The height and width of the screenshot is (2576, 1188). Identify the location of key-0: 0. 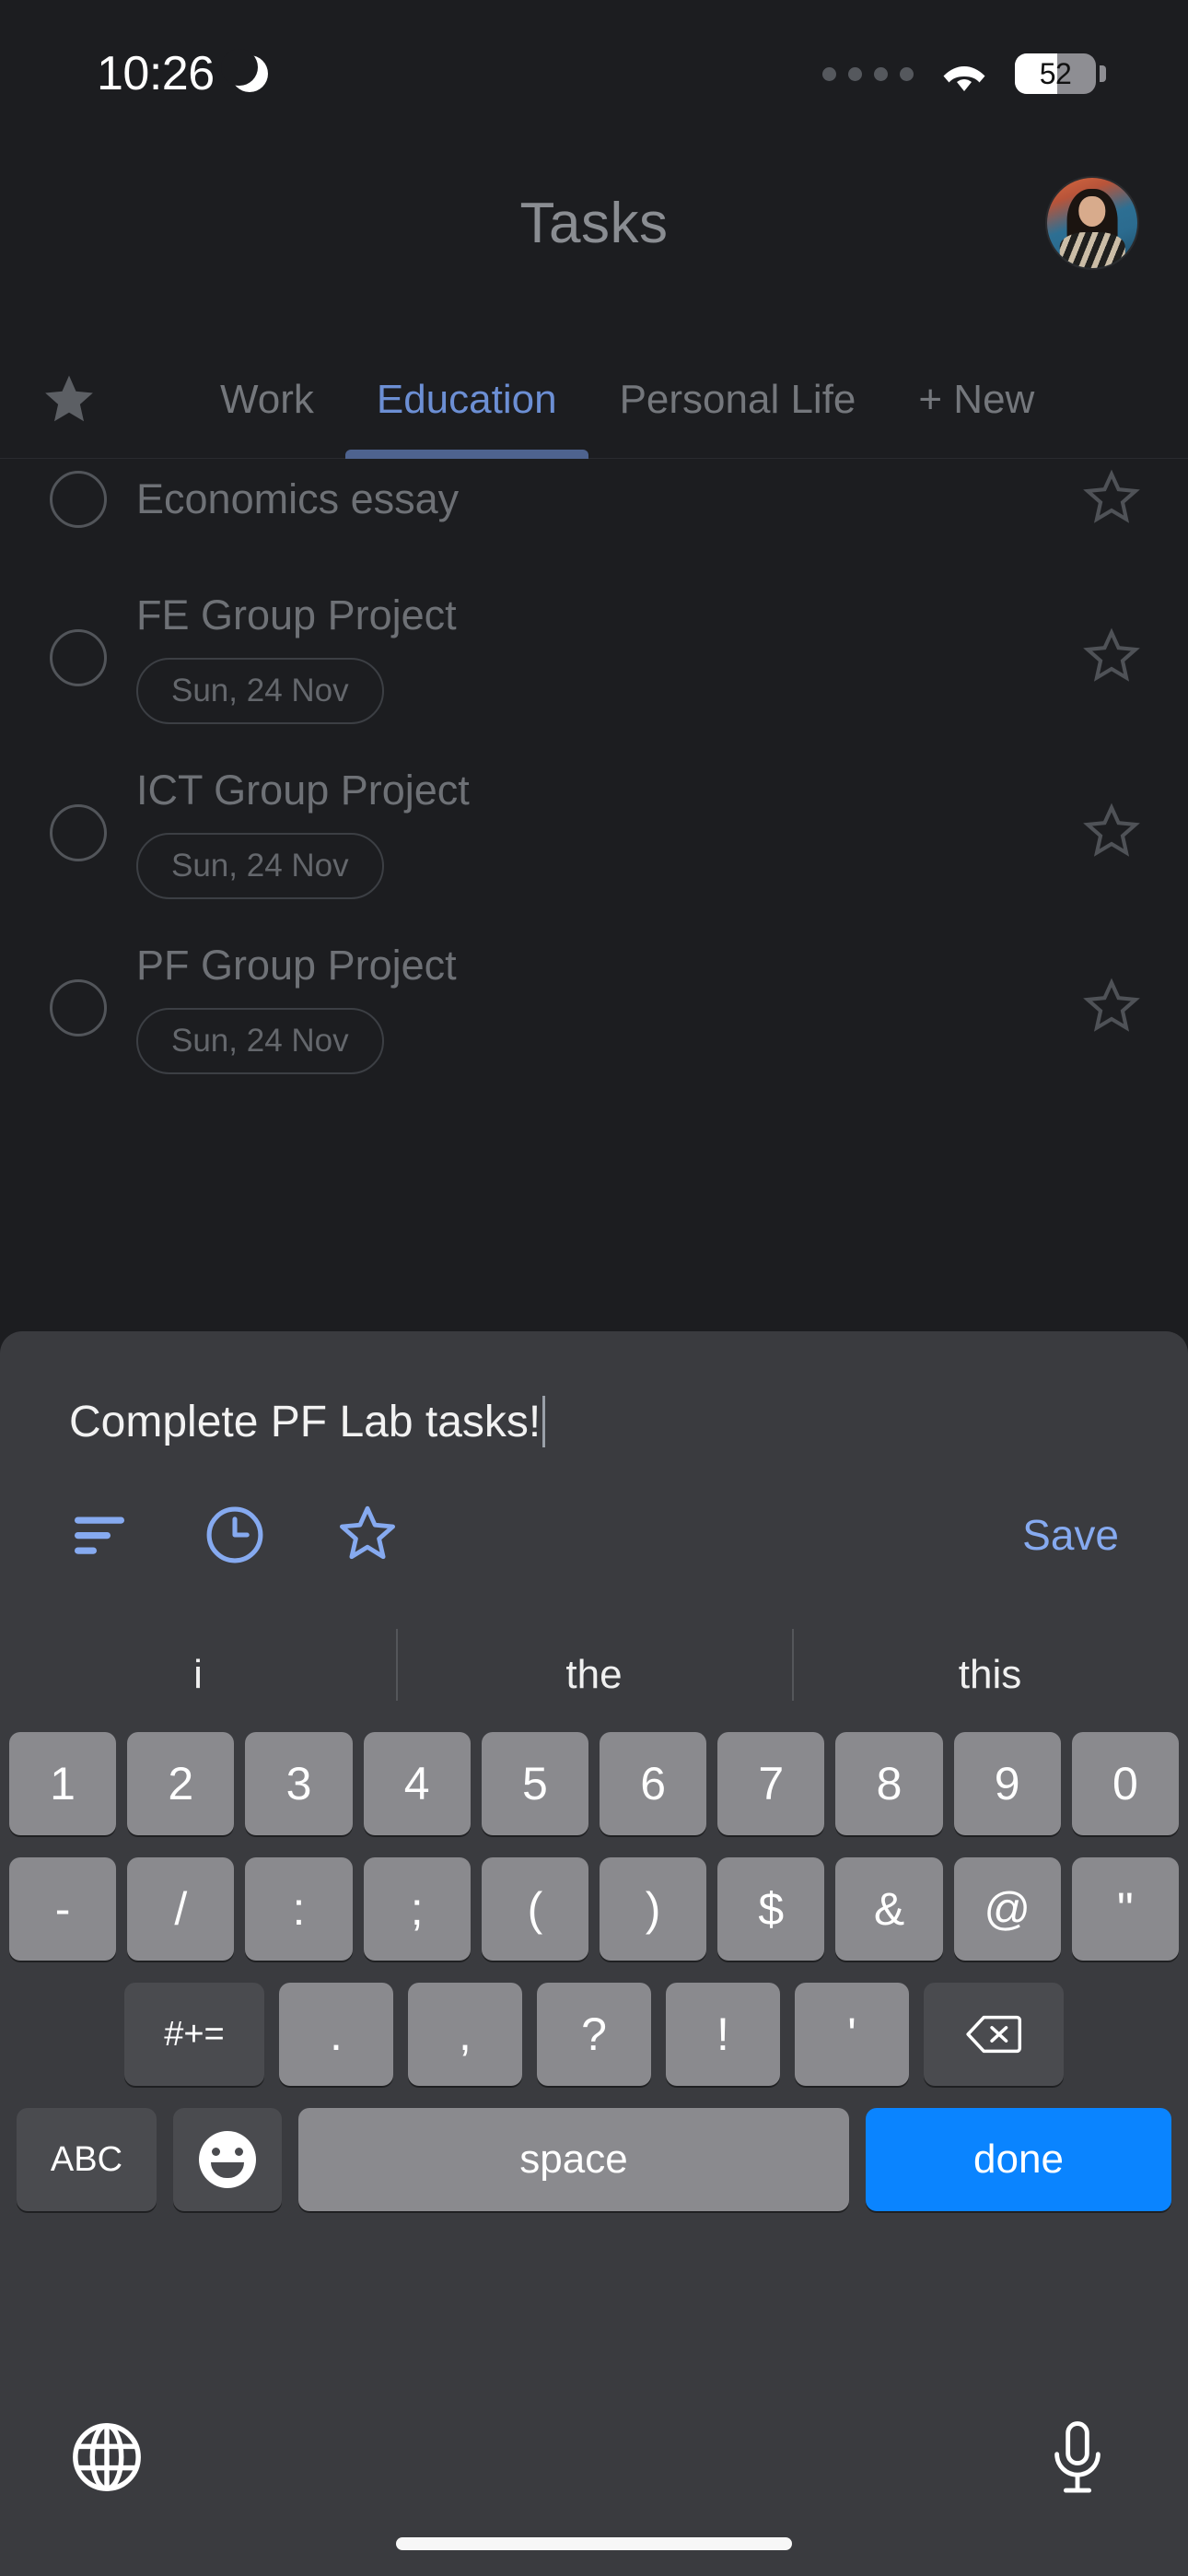
(1125, 1783).